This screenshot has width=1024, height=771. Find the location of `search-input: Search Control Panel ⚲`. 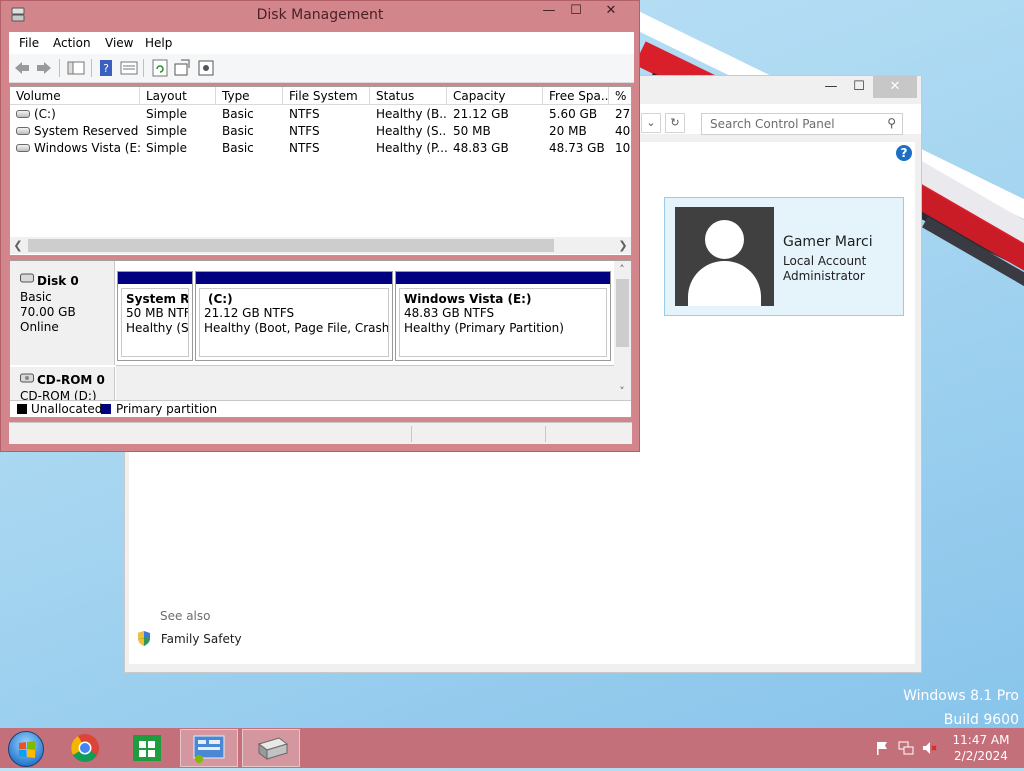

search-input: Search Control Panel ⚲ is located at coordinates (802, 124).